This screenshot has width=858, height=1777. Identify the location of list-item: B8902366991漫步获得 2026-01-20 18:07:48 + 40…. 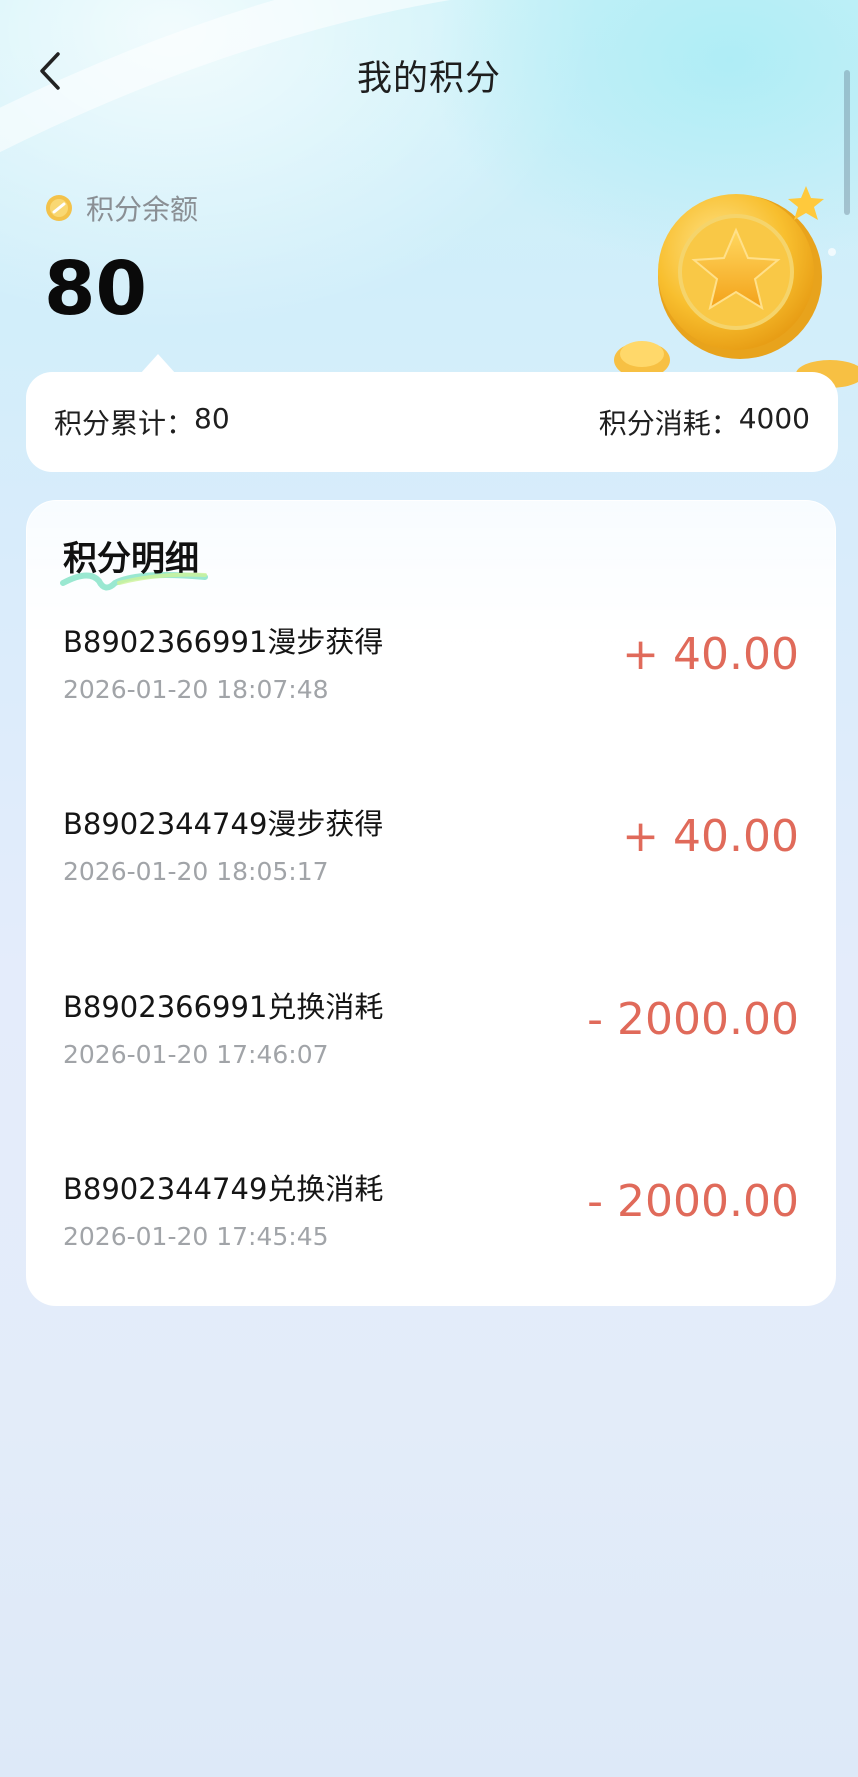
(431, 679).